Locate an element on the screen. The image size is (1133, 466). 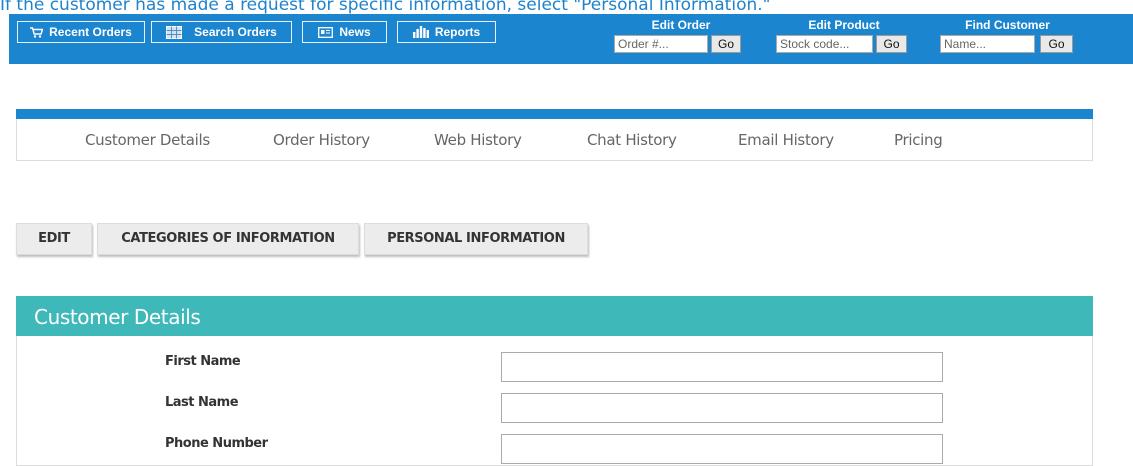
categories-of-information-button: CATEGORIES OF INFORMATION is located at coordinates (228, 239).